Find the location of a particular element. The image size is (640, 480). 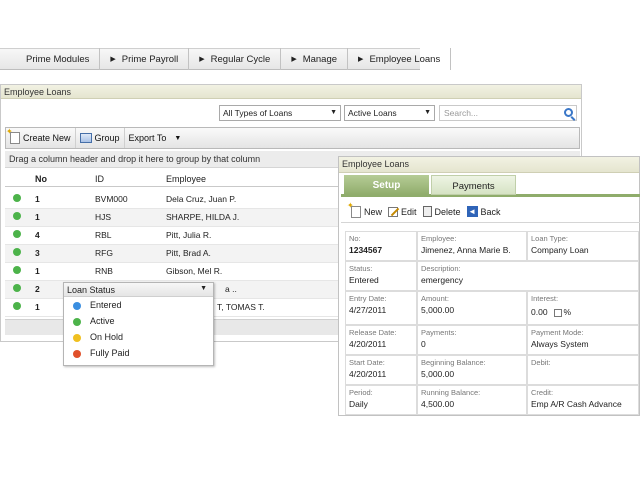

edit-label: Edit is located at coordinates (409, 211).